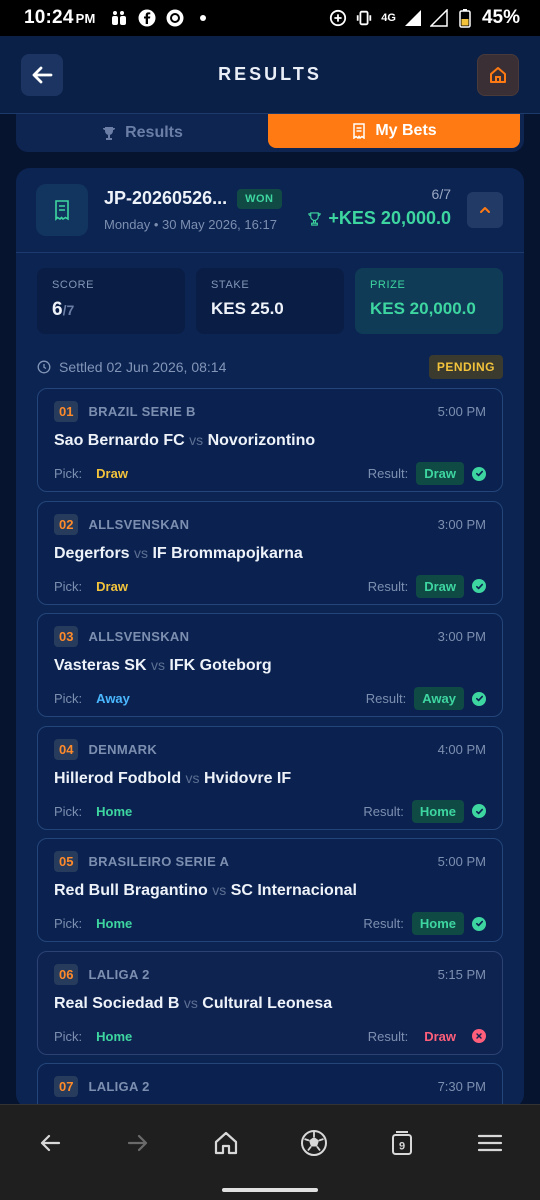 The width and height of the screenshot is (540, 1200). Describe the element at coordinates (66, 974) in the screenshot. I see `match-number: 06` at that location.